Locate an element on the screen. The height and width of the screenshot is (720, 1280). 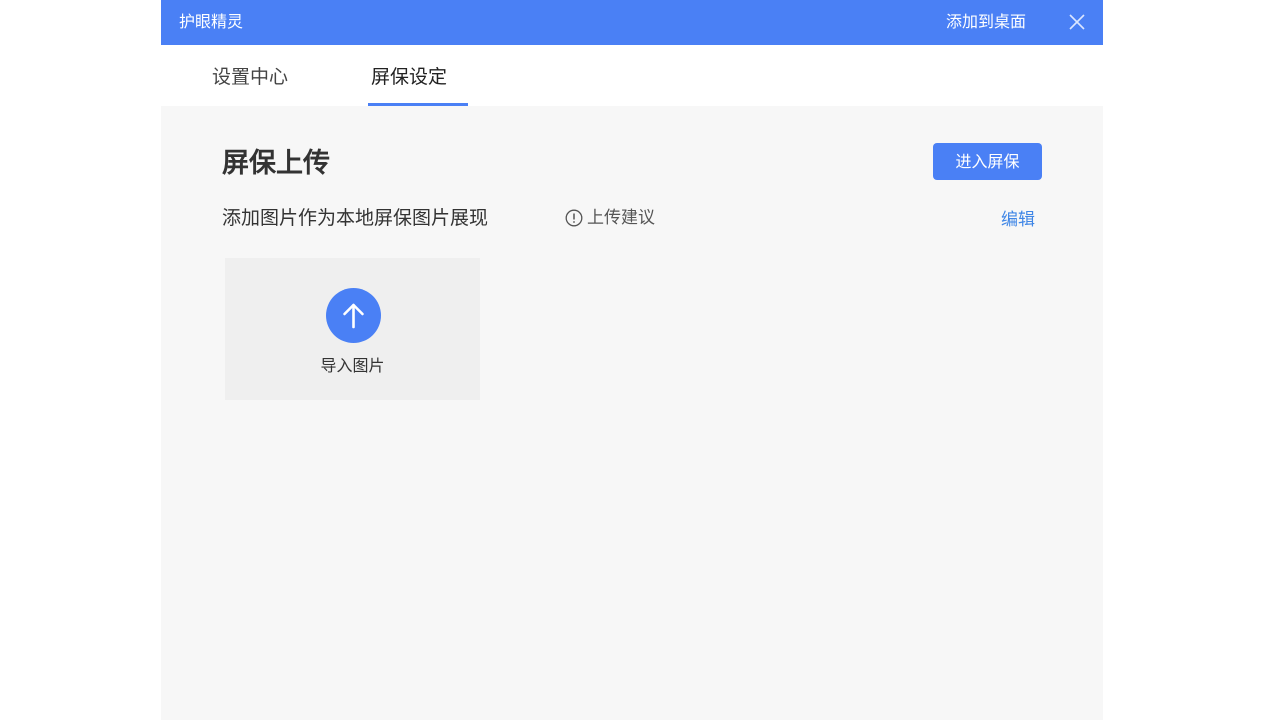
upload-tip: 上传建议 is located at coordinates (610, 218).